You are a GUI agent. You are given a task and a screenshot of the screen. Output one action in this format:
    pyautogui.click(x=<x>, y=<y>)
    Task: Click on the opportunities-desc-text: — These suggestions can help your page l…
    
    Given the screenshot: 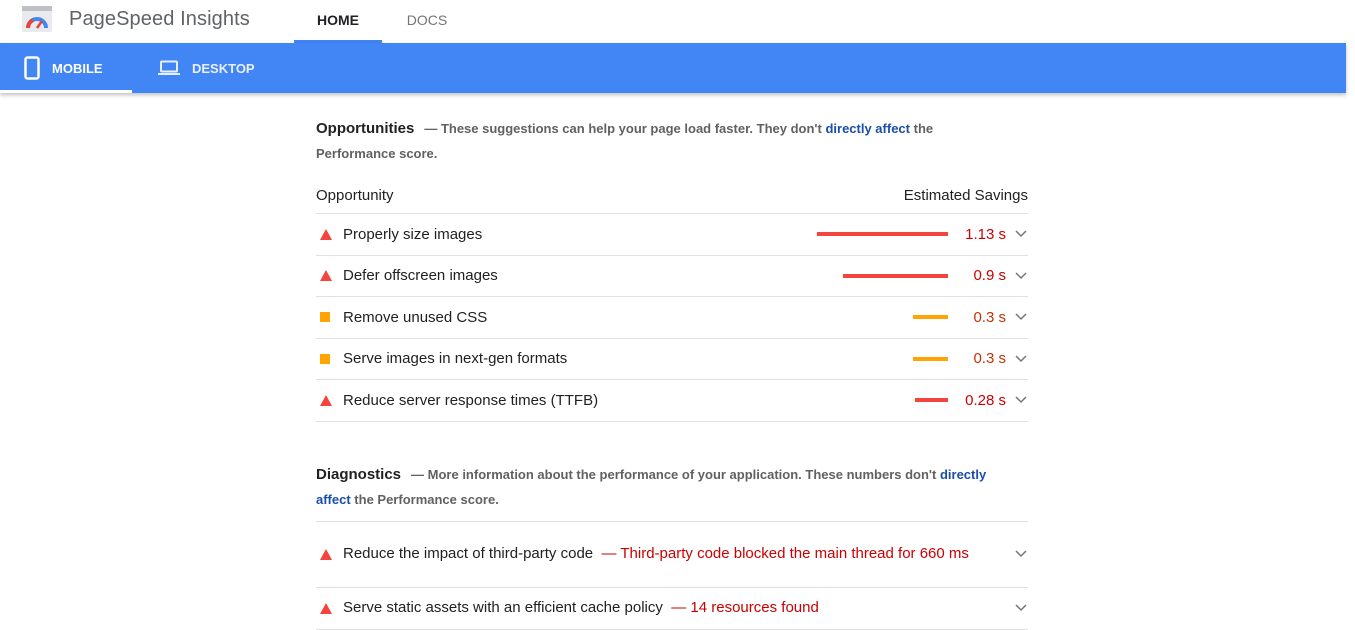 What is the action you would take?
    pyautogui.click(x=625, y=128)
    